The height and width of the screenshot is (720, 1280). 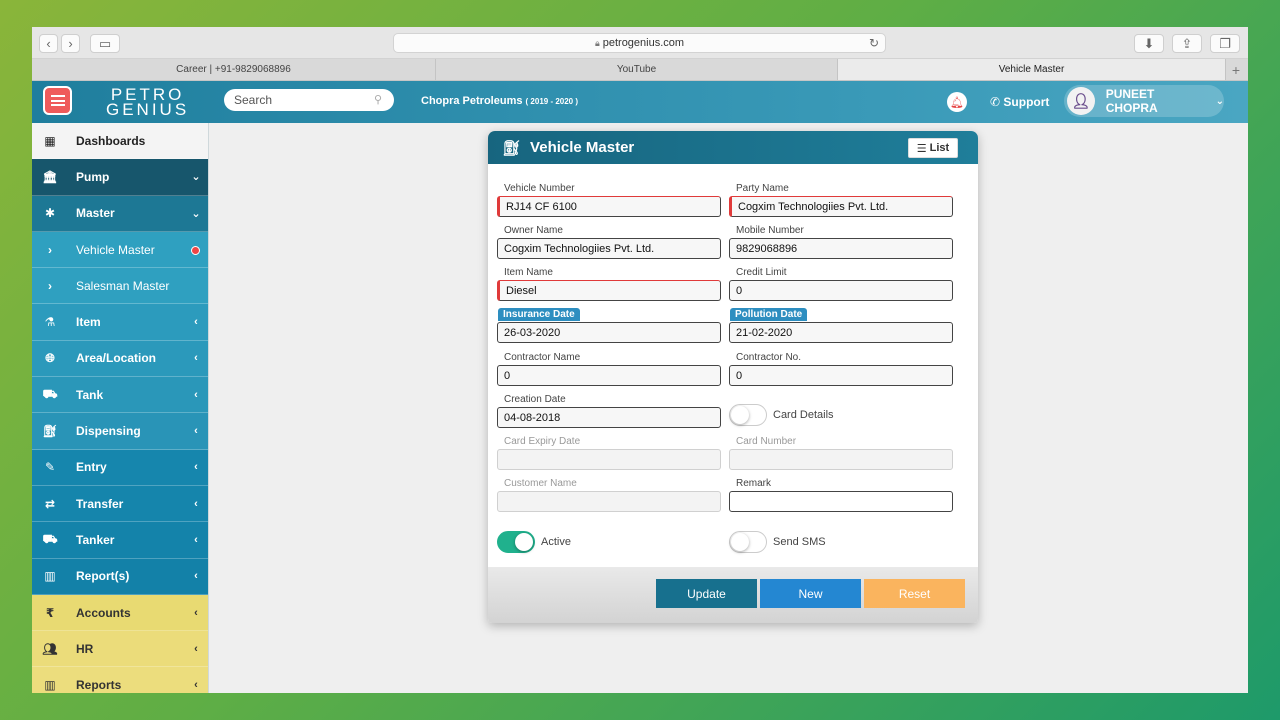 What do you see at coordinates (99, 685) in the screenshot?
I see `sidebar-item-label: Reports` at bounding box center [99, 685].